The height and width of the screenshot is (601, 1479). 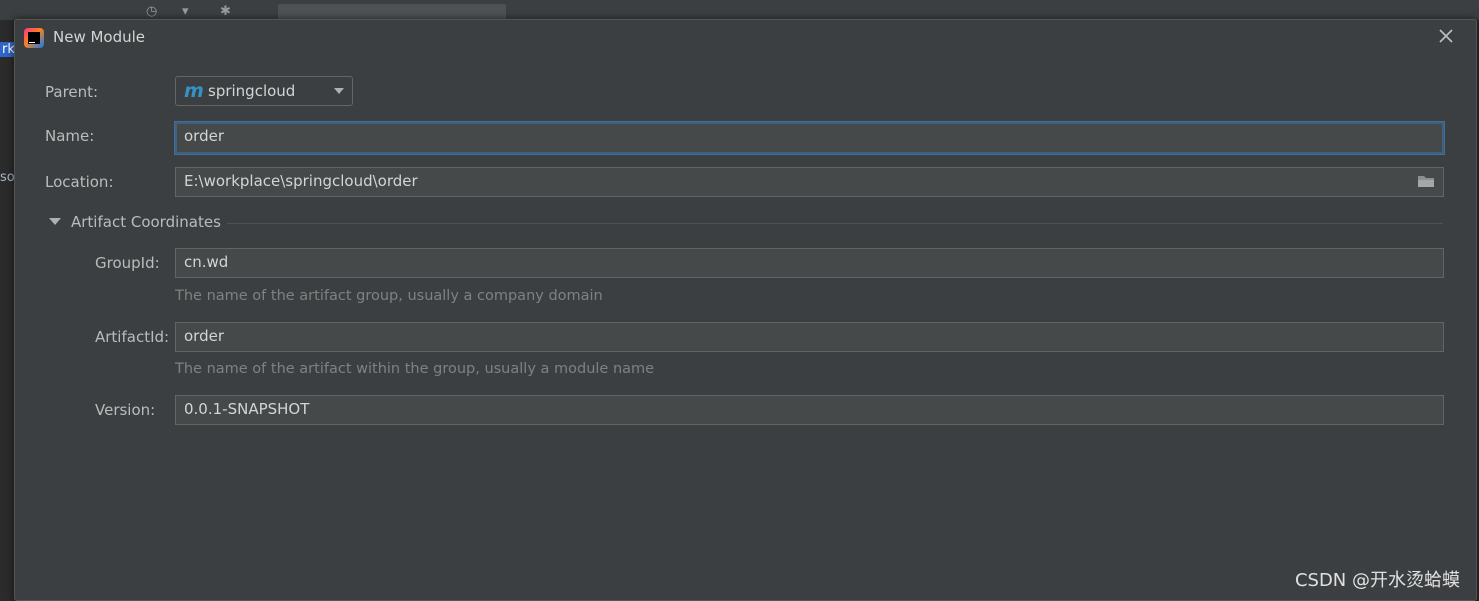 What do you see at coordinates (1426, 181) in the screenshot?
I see `folder-icon` at bounding box center [1426, 181].